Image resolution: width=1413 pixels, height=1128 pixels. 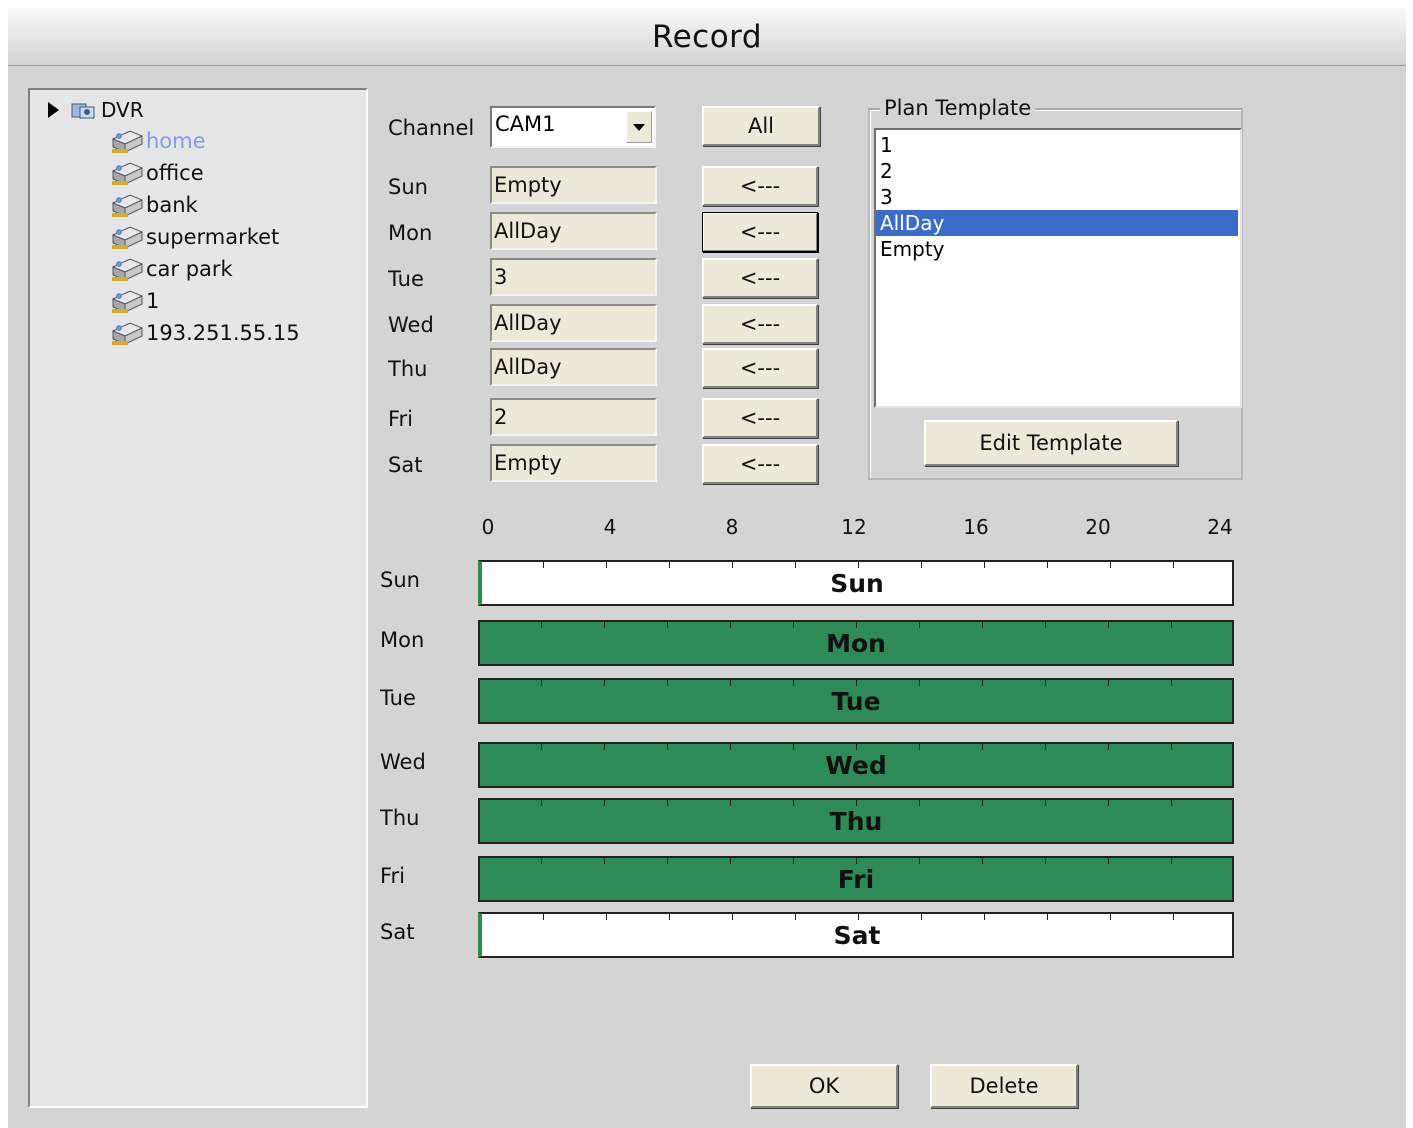 I want to click on axis-hour-label: 4, so click(x=610, y=527).